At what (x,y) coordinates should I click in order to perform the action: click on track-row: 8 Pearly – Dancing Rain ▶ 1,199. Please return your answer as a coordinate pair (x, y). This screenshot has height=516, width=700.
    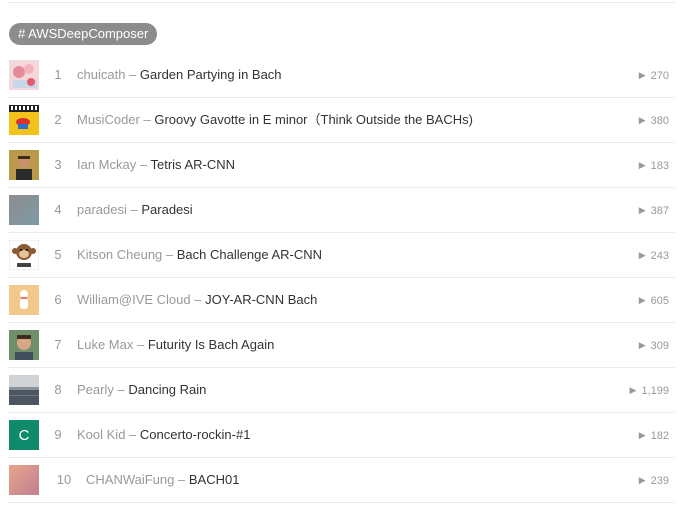
    Looking at the image, I should click on (341, 390).